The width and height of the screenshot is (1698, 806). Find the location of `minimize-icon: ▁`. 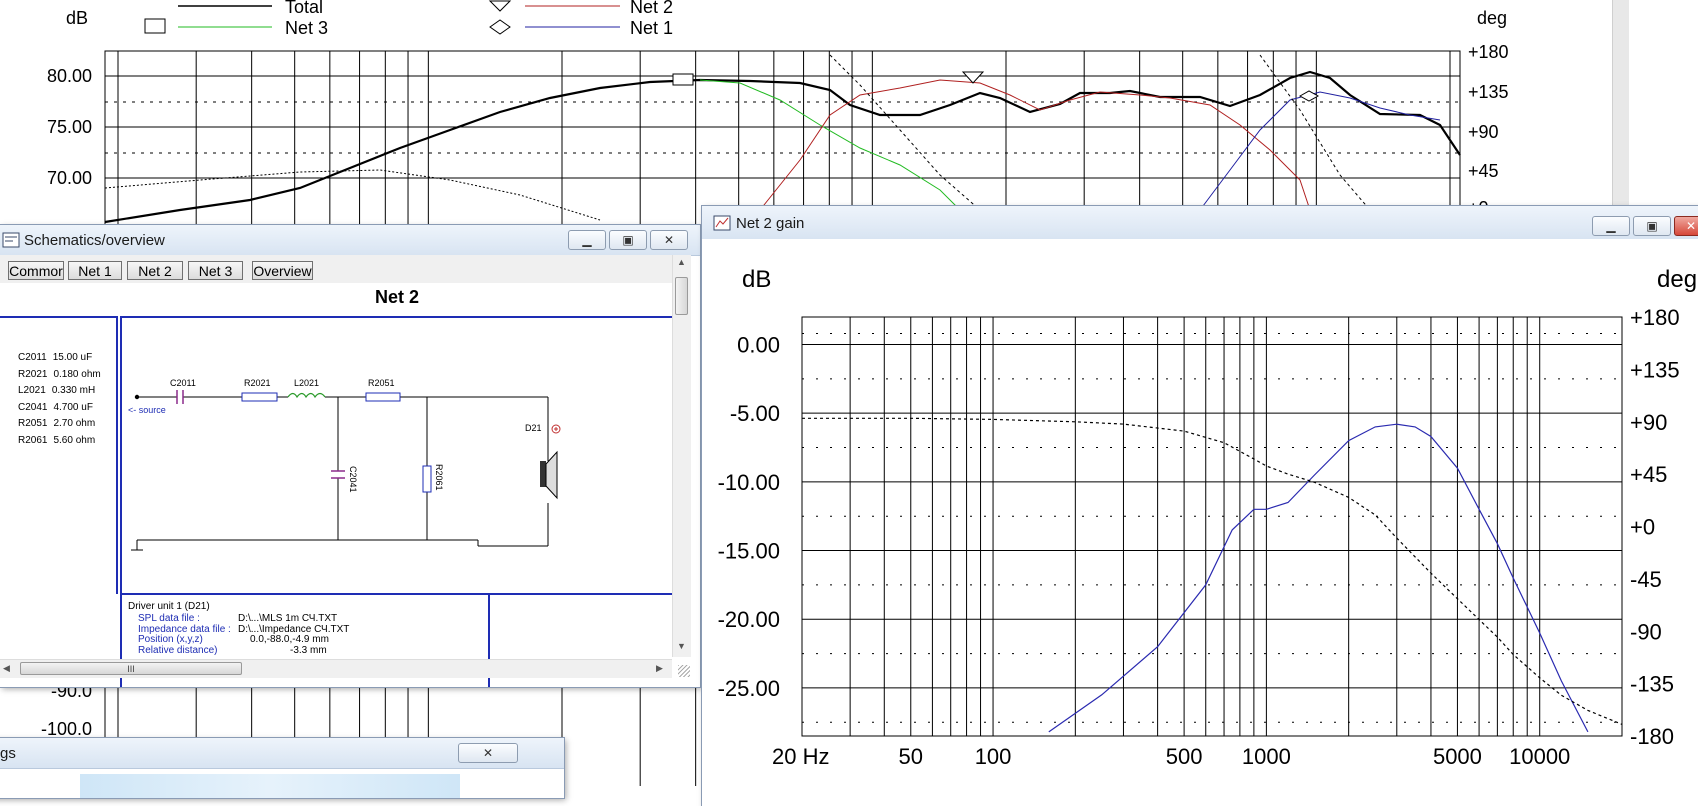

minimize-icon: ▁ is located at coordinates (587, 240).